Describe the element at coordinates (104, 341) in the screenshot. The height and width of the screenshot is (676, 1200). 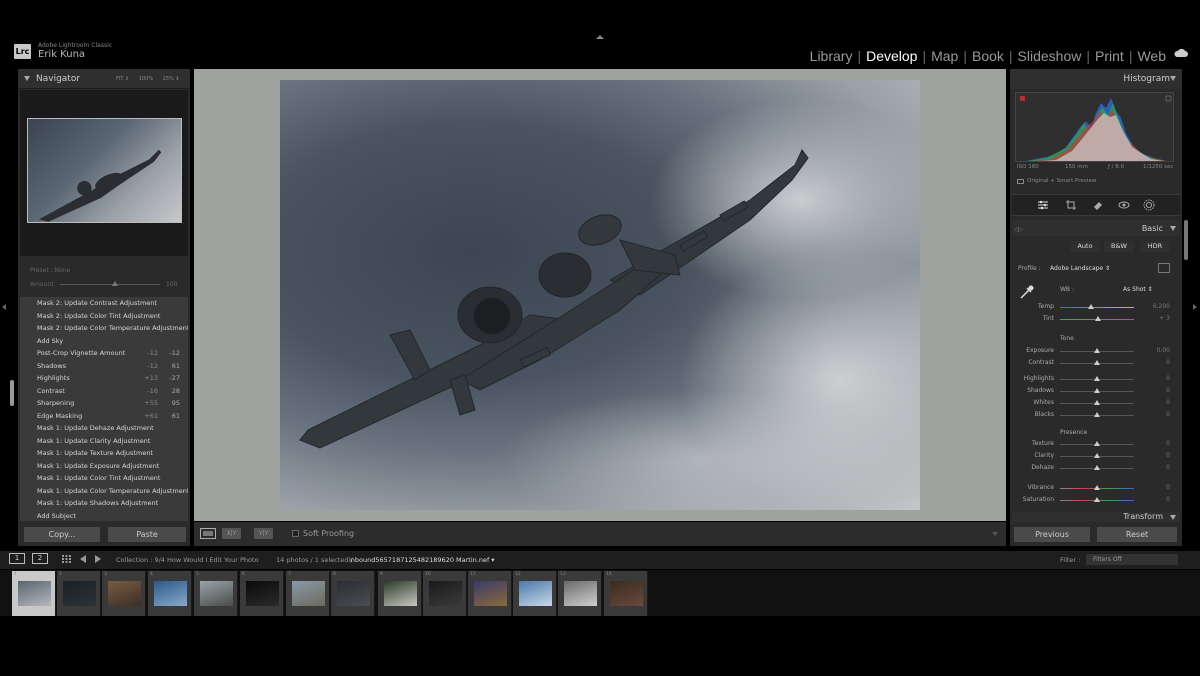
I see `history-item: Add Sky` at that location.